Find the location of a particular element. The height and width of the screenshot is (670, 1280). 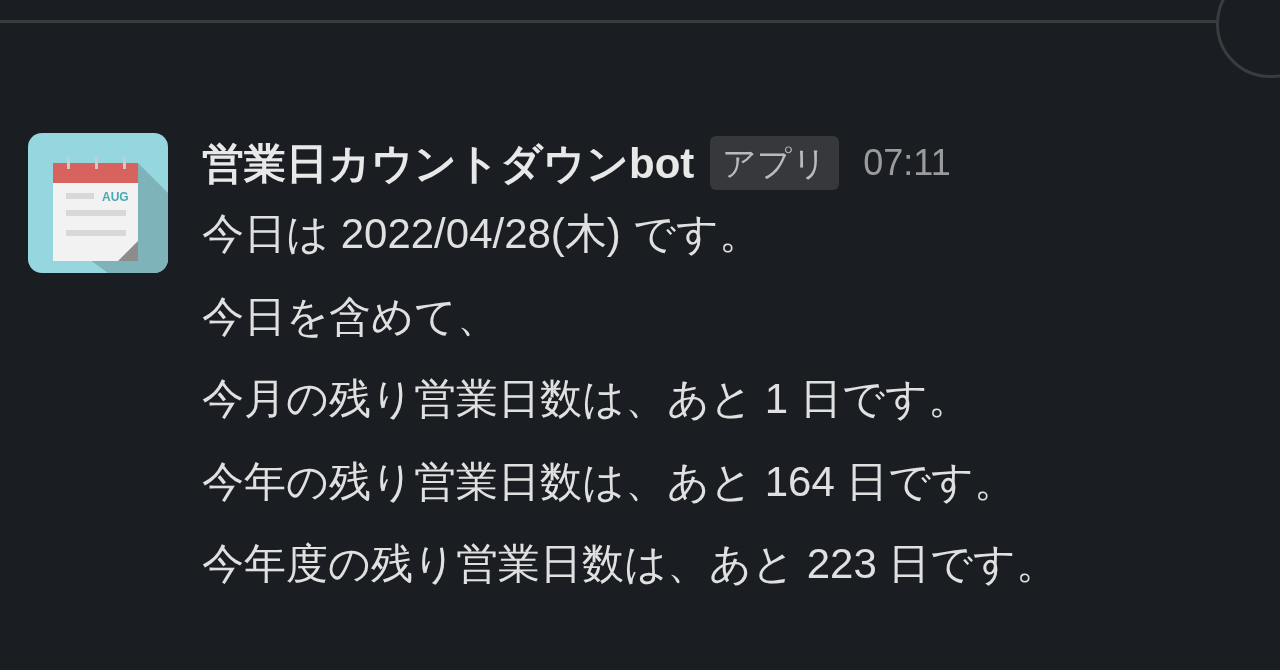

timestamp: 07:11 is located at coordinates (907, 163).